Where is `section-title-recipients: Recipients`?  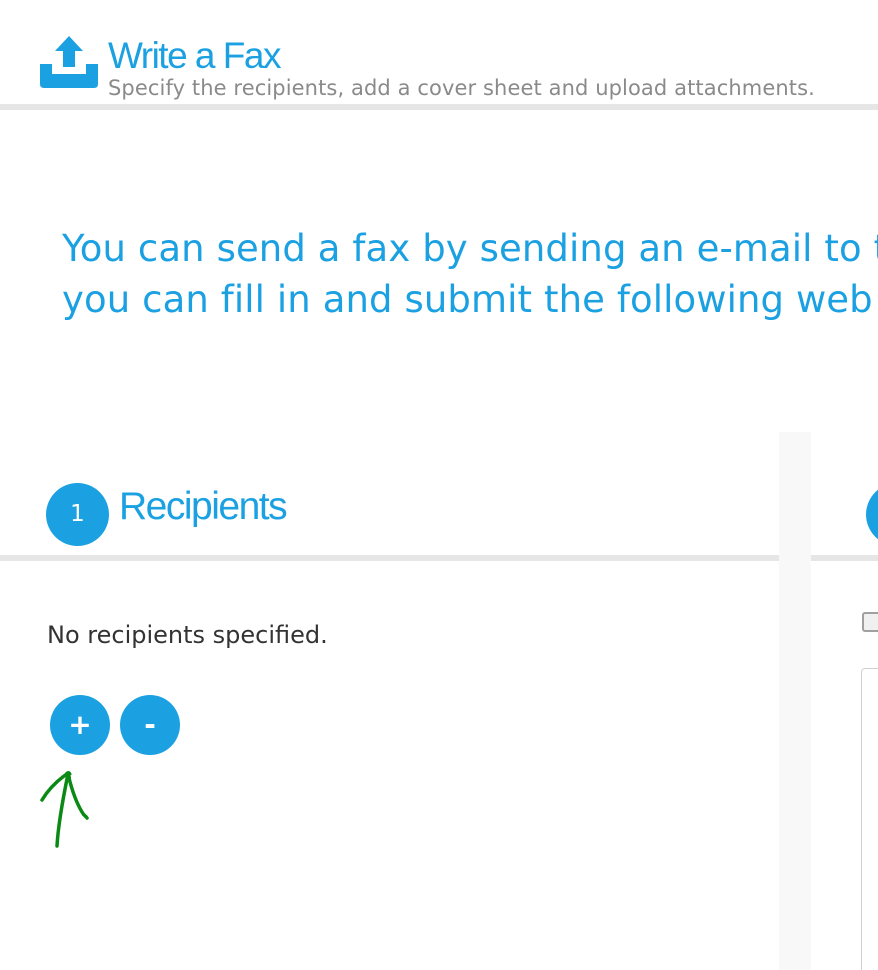 section-title-recipients: Recipients is located at coordinates (203, 506).